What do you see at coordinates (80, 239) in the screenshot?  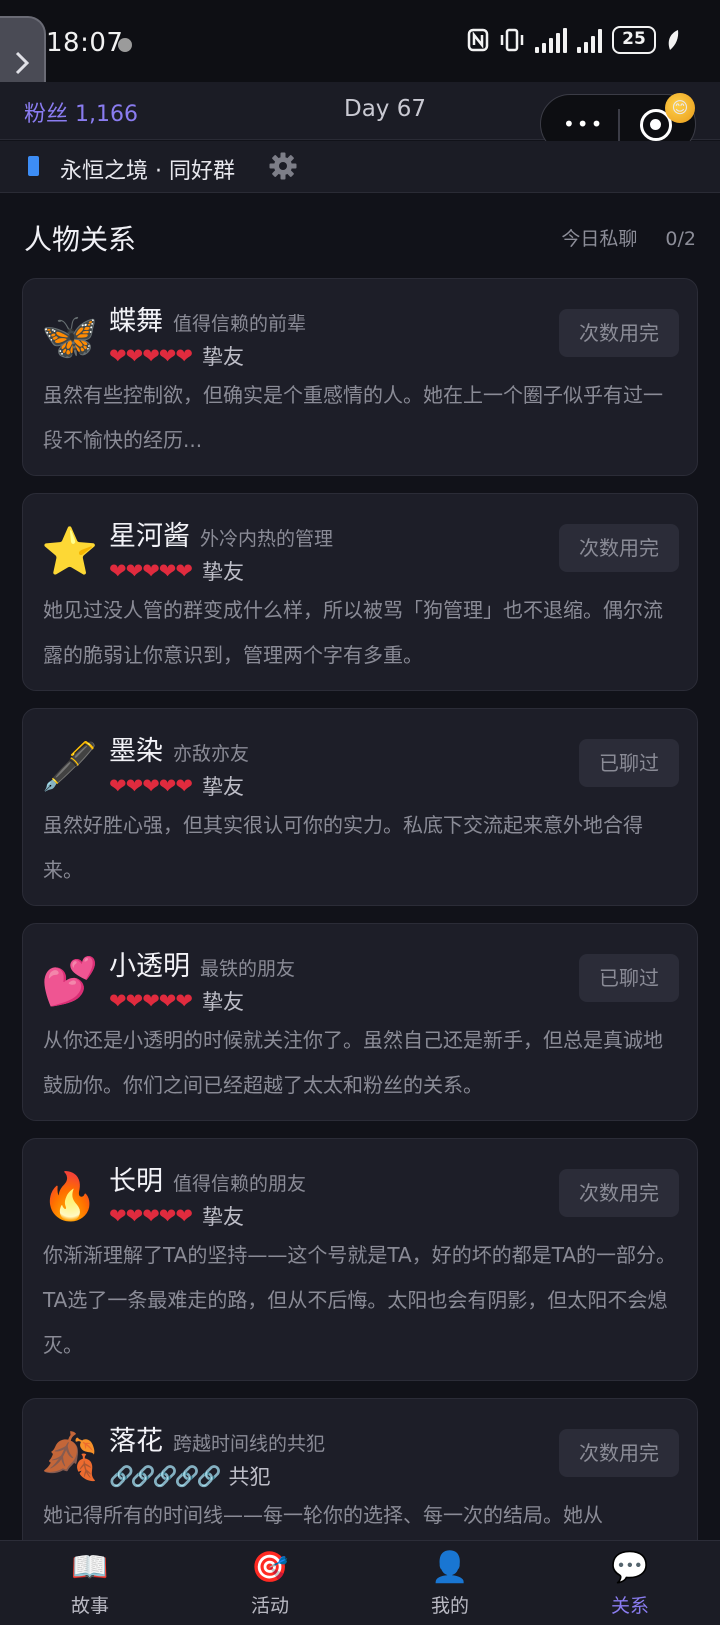 I see `section-title: 人物关系` at bounding box center [80, 239].